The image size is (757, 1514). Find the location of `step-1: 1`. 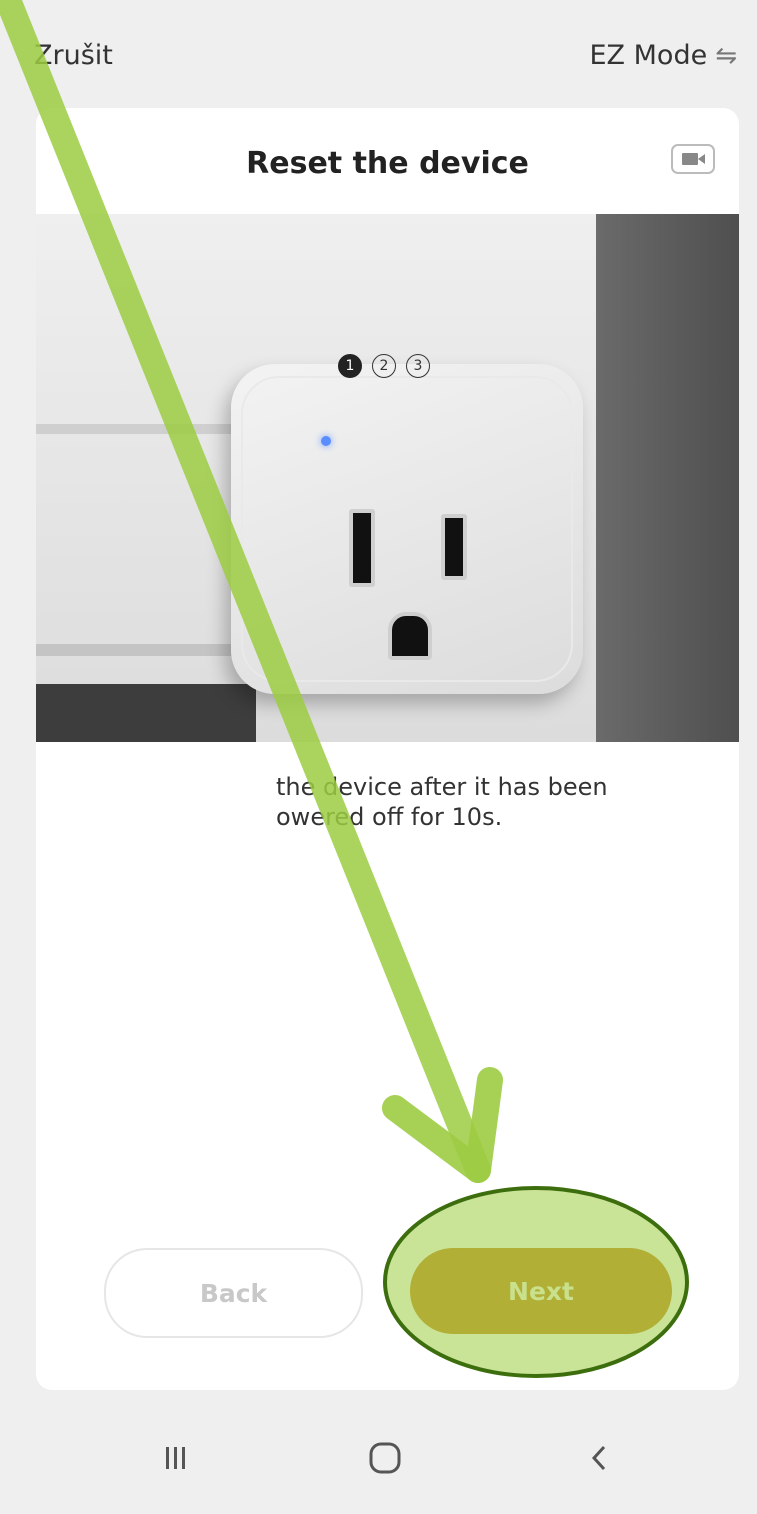

step-1: 1 is located at coordinates (350, 366).